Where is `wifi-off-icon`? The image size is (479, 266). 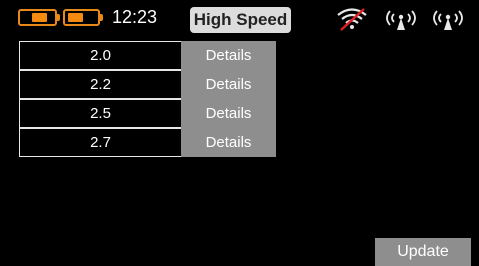 wifi-off-icon is located at coordinates (352, 19).